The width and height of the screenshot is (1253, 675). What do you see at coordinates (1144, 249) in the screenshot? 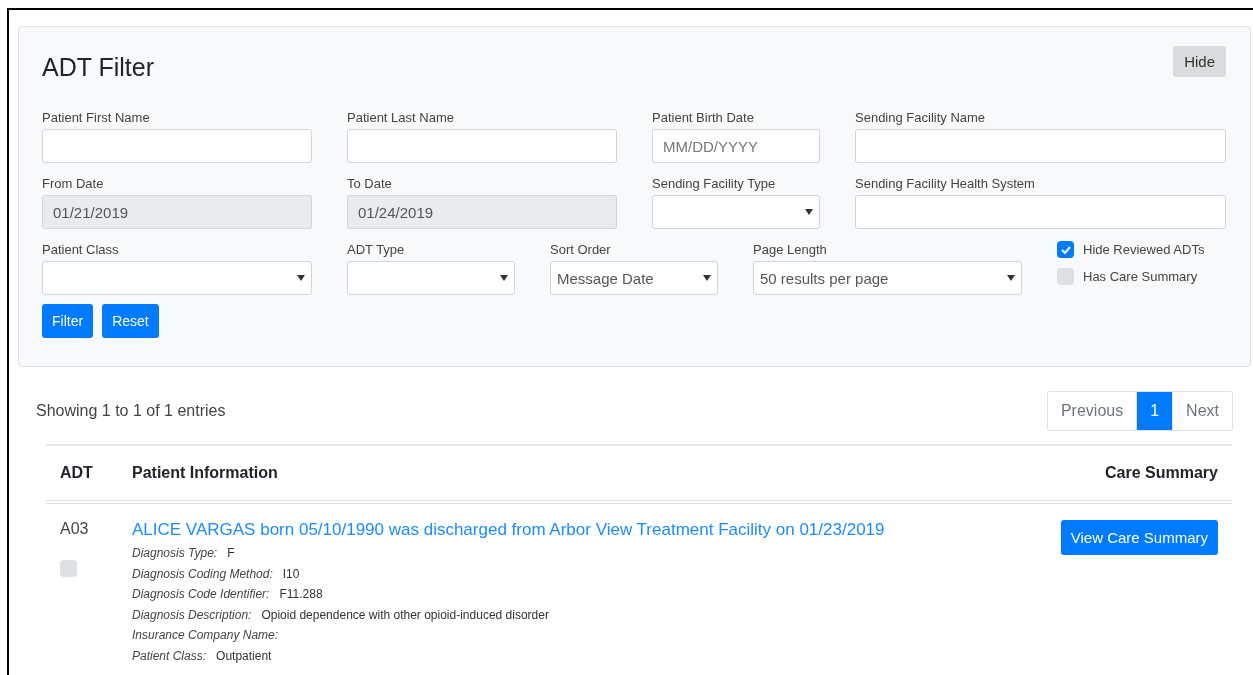
I see `checkbox-label: Hide Reviewed ADTs` at bounding box center [1144, 249].